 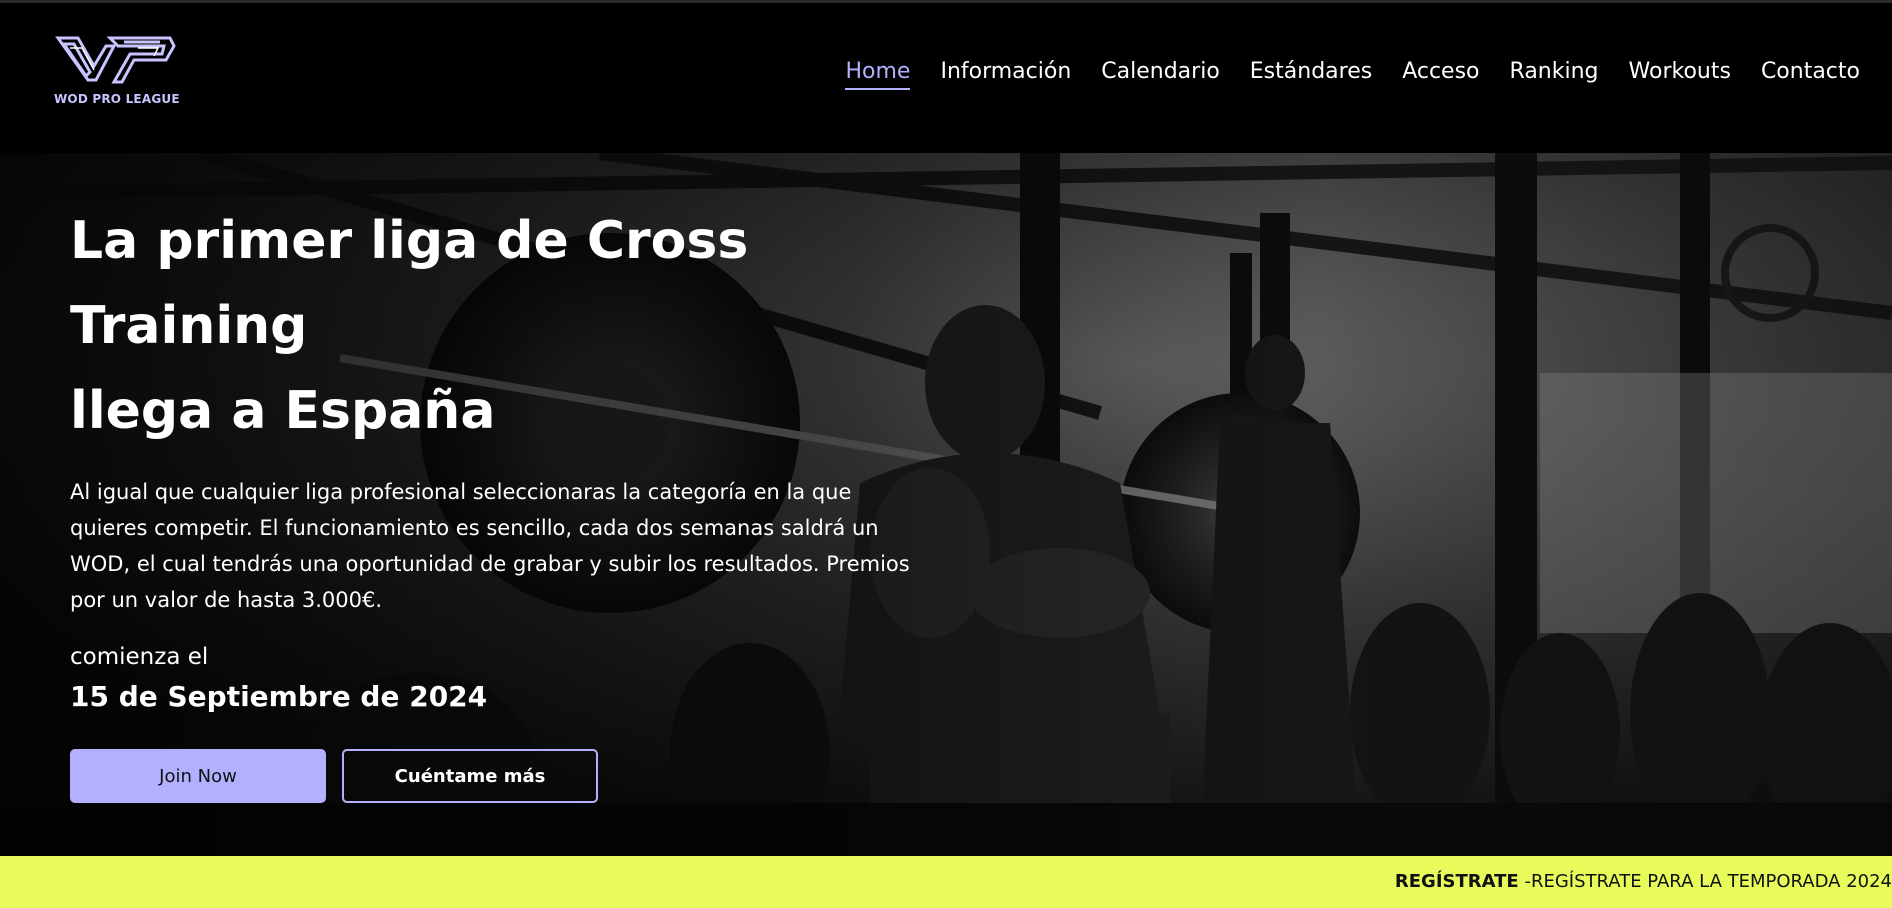 What do you see at coordinates (139, 657) in the screenshot?
I see `start-label: comienza el` at bounding box center [139, 657].